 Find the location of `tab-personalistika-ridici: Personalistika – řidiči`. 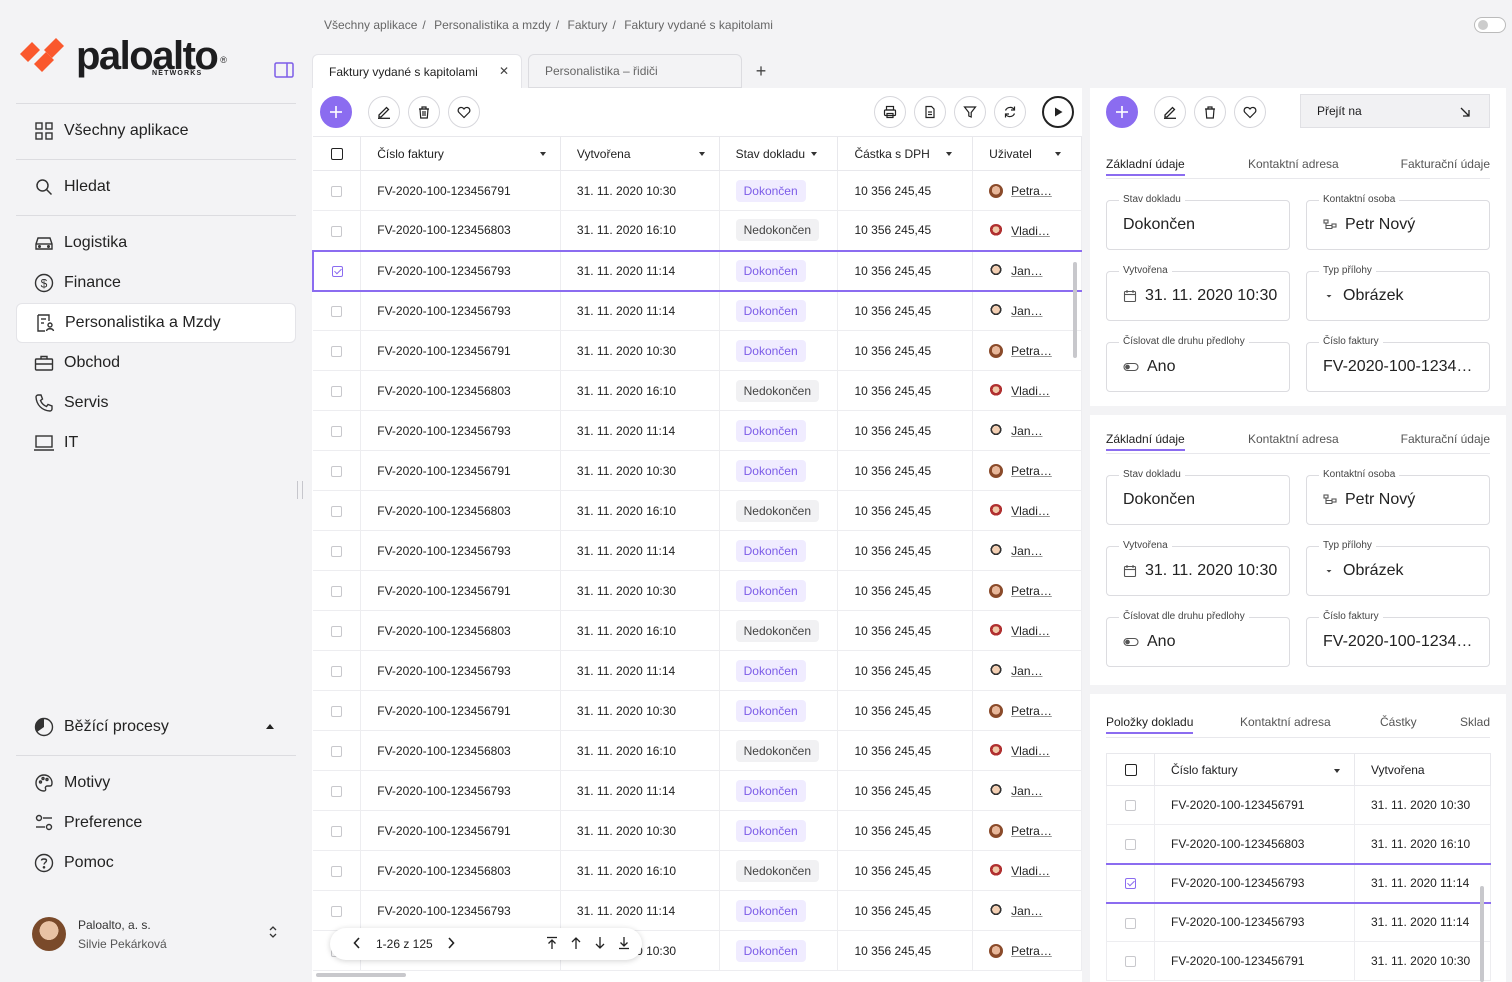

tab-personalistika-ridici: Personalistika – řidiči is located at coordinates (635, 71).